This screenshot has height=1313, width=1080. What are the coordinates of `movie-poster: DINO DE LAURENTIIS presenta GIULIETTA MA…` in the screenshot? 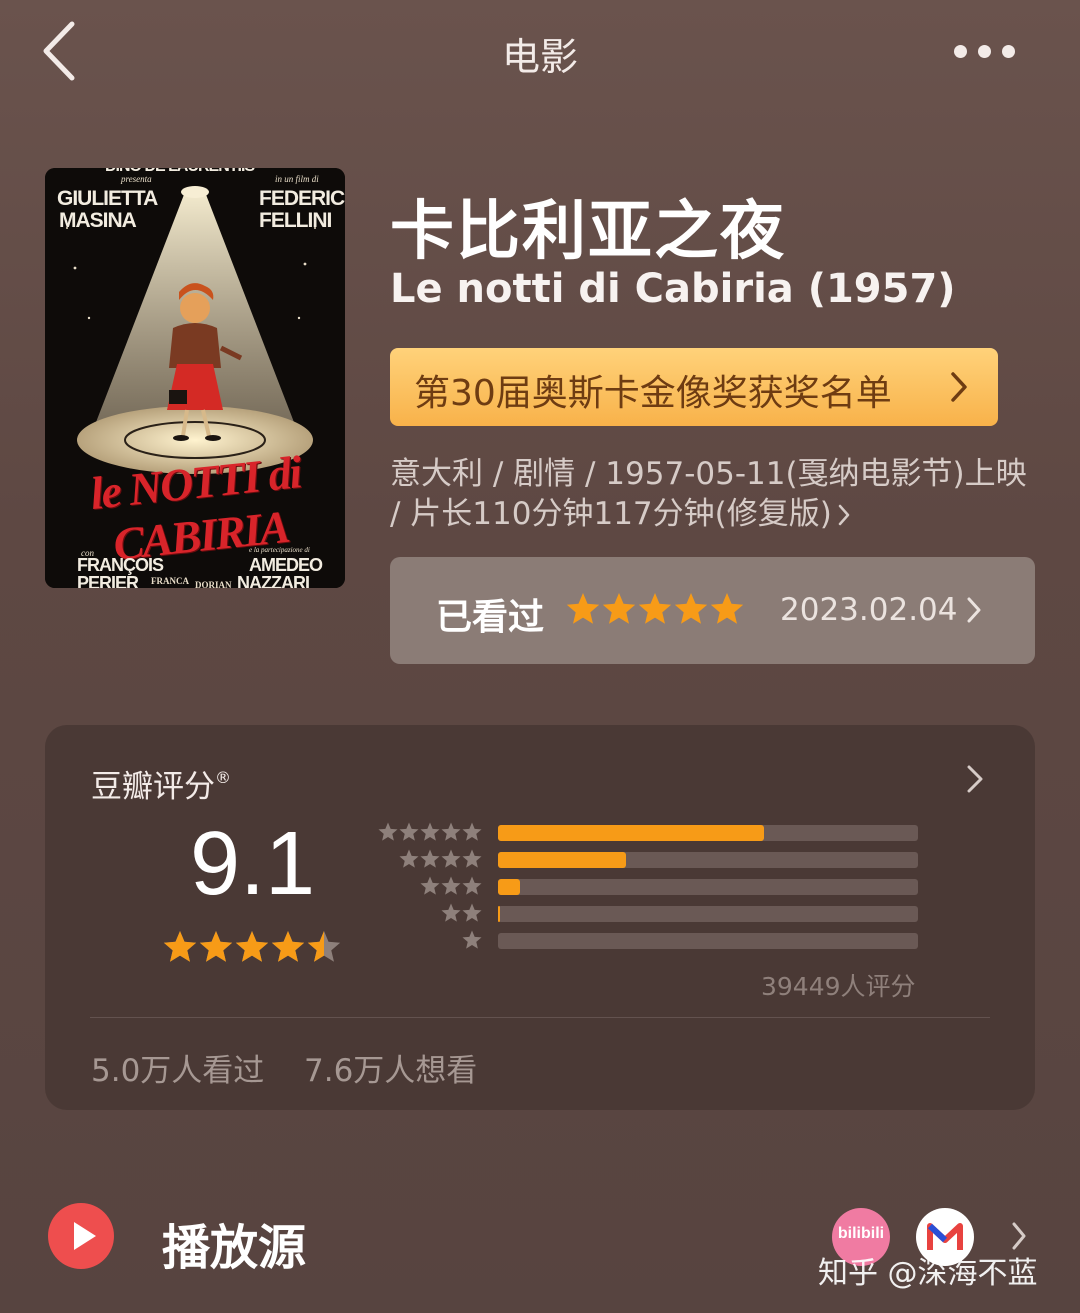 It's located at (195, 378).